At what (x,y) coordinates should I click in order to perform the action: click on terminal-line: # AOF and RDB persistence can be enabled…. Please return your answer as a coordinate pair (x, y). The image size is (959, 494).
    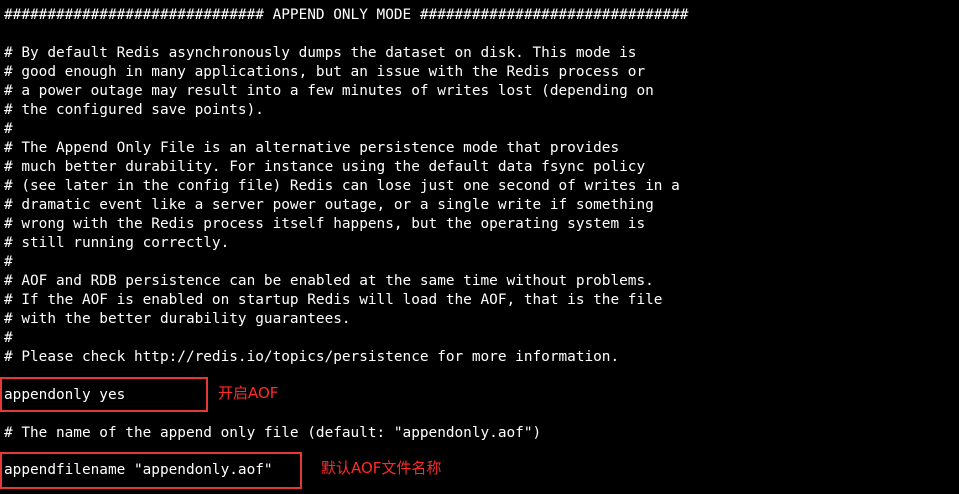
    Looking at the image, I should click on (329, 281).